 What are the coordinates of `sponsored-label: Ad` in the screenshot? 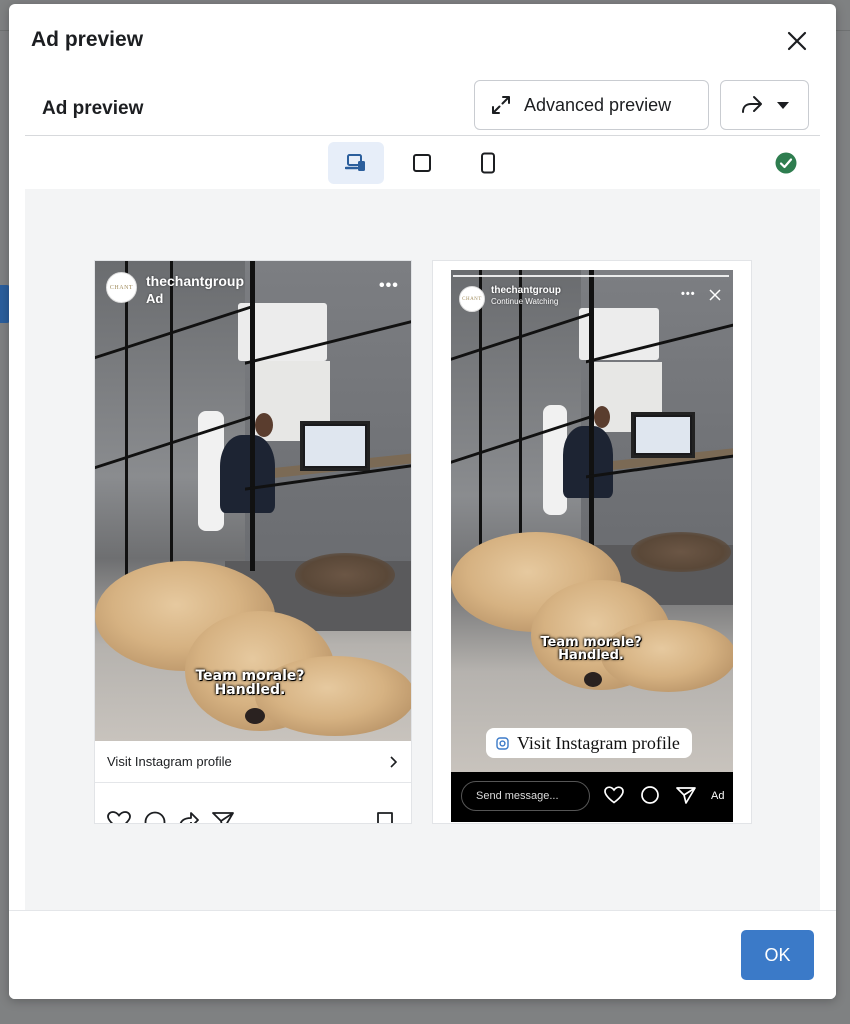 It's located at (155, 298).